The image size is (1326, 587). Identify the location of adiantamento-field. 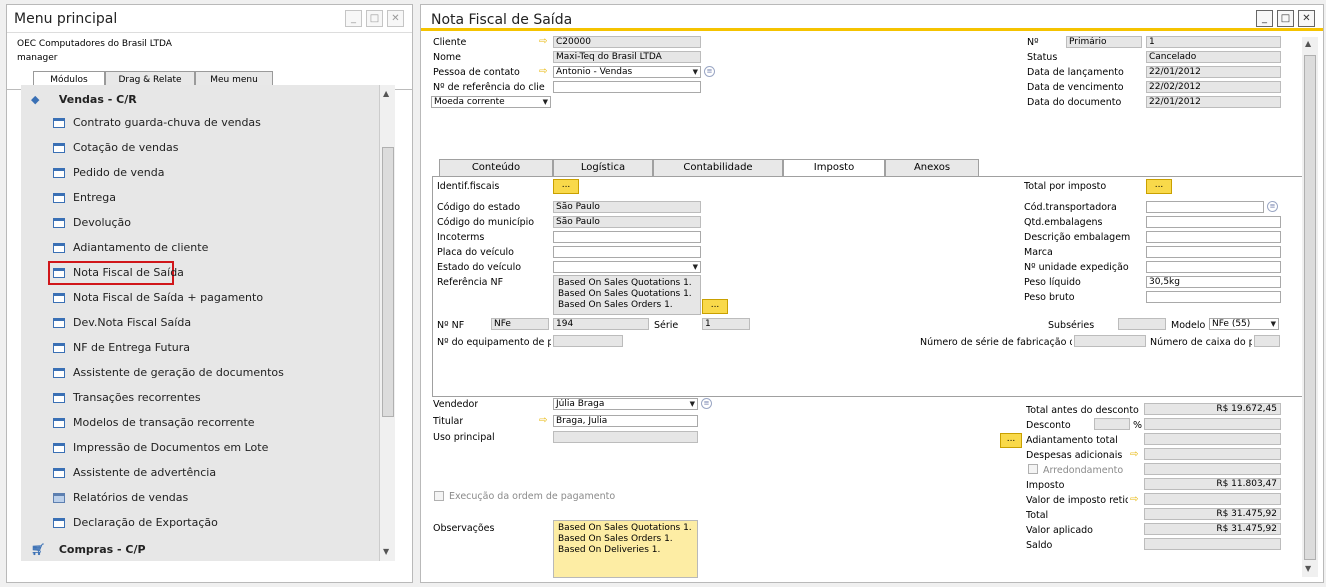
(1212, 439).